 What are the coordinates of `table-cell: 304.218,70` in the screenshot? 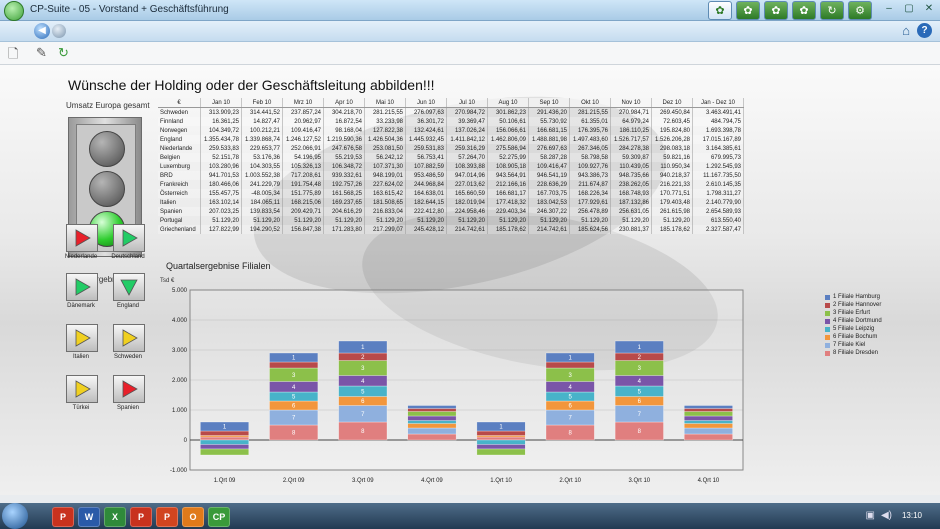 It's located at (344, 112).